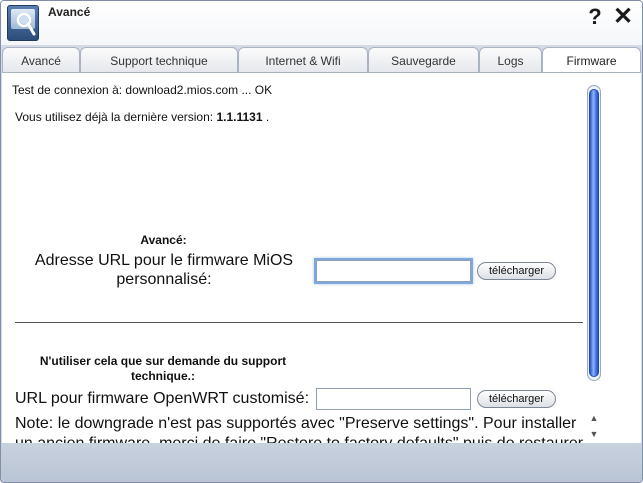 The height and width of the screenshot is (483, 643). I want to click on tab-sauvegarde: Sauvegarde, so click(423, 60).